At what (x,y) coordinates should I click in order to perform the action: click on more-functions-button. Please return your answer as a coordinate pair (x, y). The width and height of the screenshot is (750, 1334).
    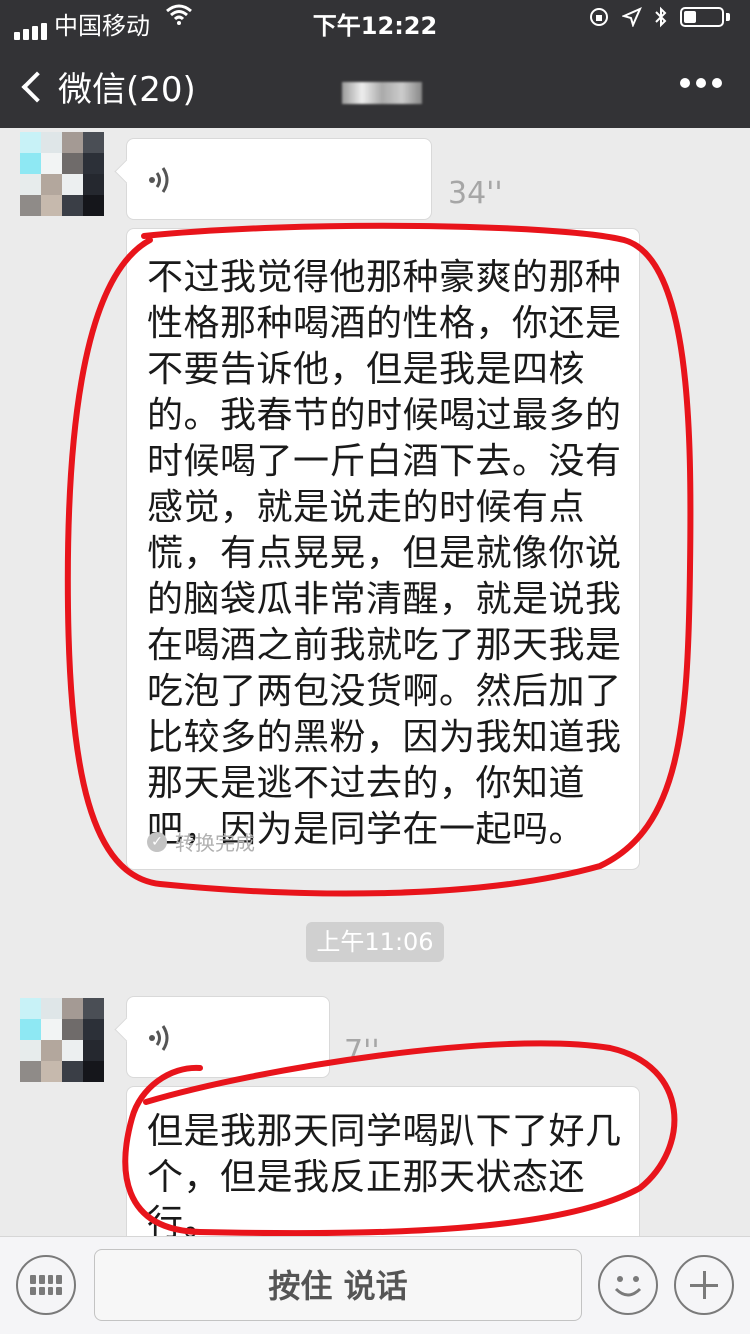
    Looking at the image, I should click on (704, 1285).